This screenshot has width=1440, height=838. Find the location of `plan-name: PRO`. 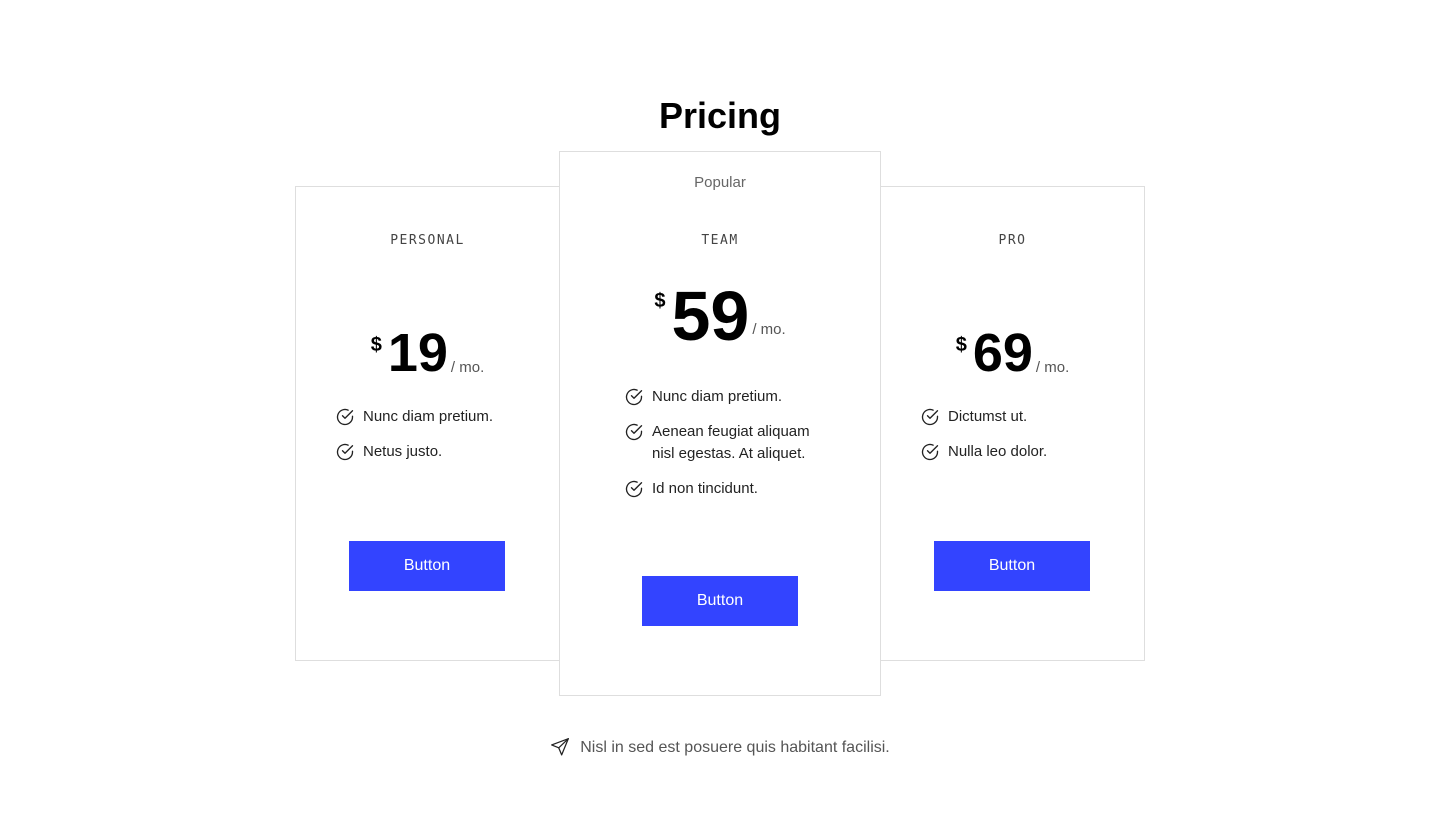

plan-name: PRO is located at coordinates (1012, 240).